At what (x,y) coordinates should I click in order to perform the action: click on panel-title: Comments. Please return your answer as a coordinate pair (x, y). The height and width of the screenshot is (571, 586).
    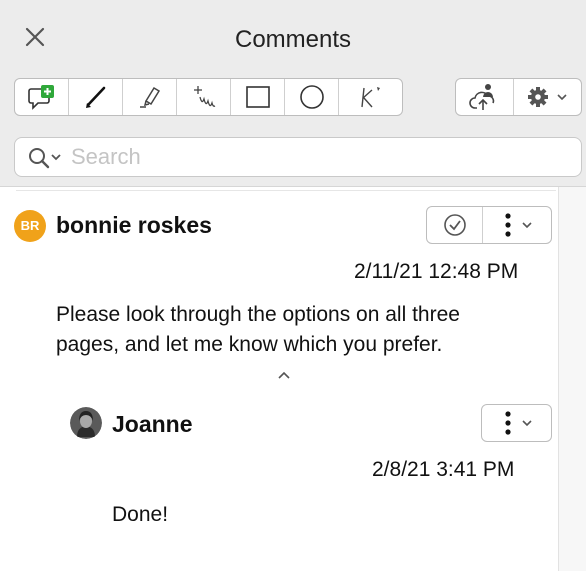
    Looking at the image, I should click on (293, 39).